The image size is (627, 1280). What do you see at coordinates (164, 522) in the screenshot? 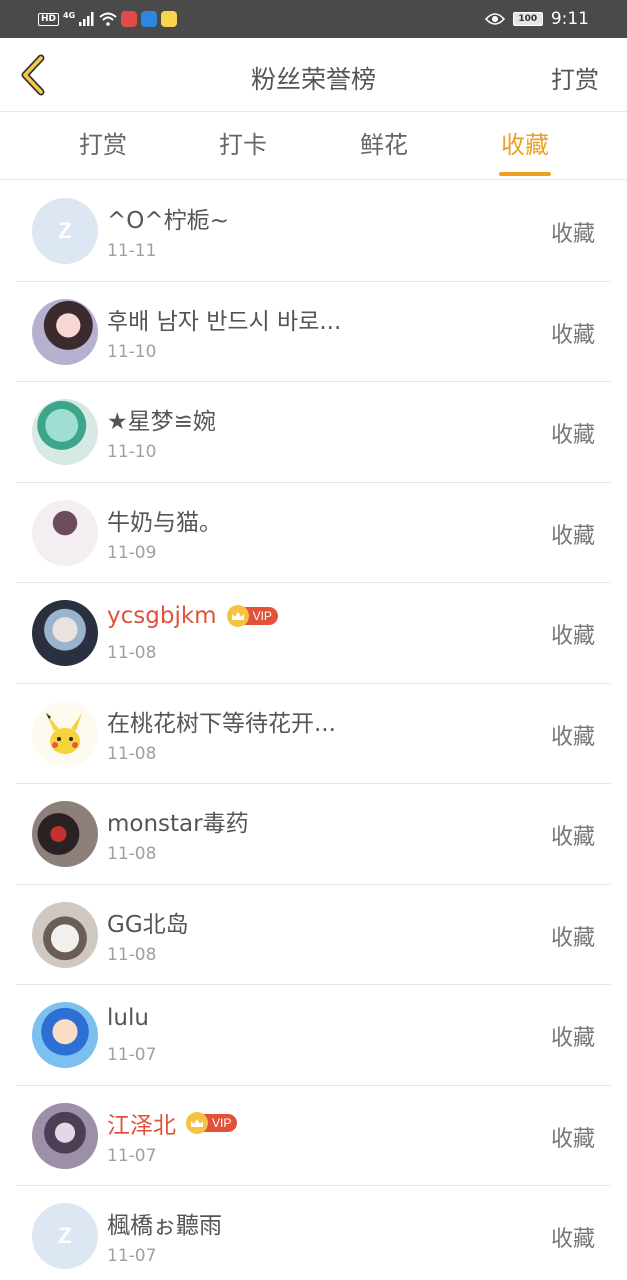
I see `user-name: 牛奶与猫。` at bounding box center [164, 522].